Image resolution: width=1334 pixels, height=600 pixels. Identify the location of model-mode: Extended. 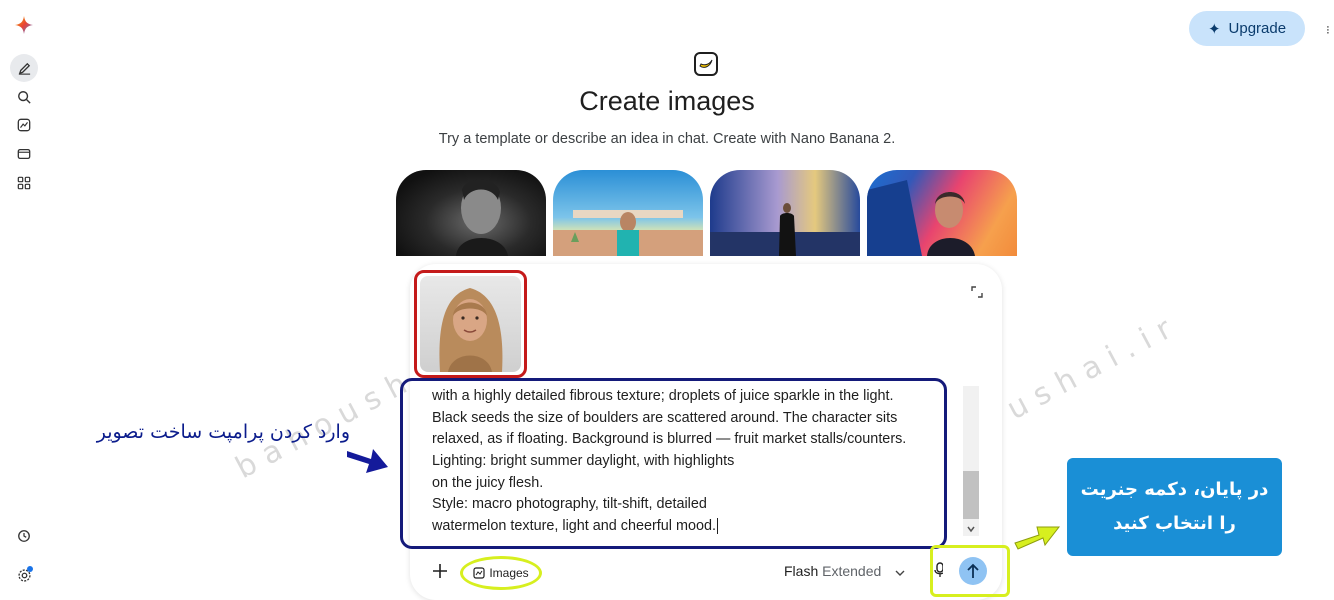
(852, 571).